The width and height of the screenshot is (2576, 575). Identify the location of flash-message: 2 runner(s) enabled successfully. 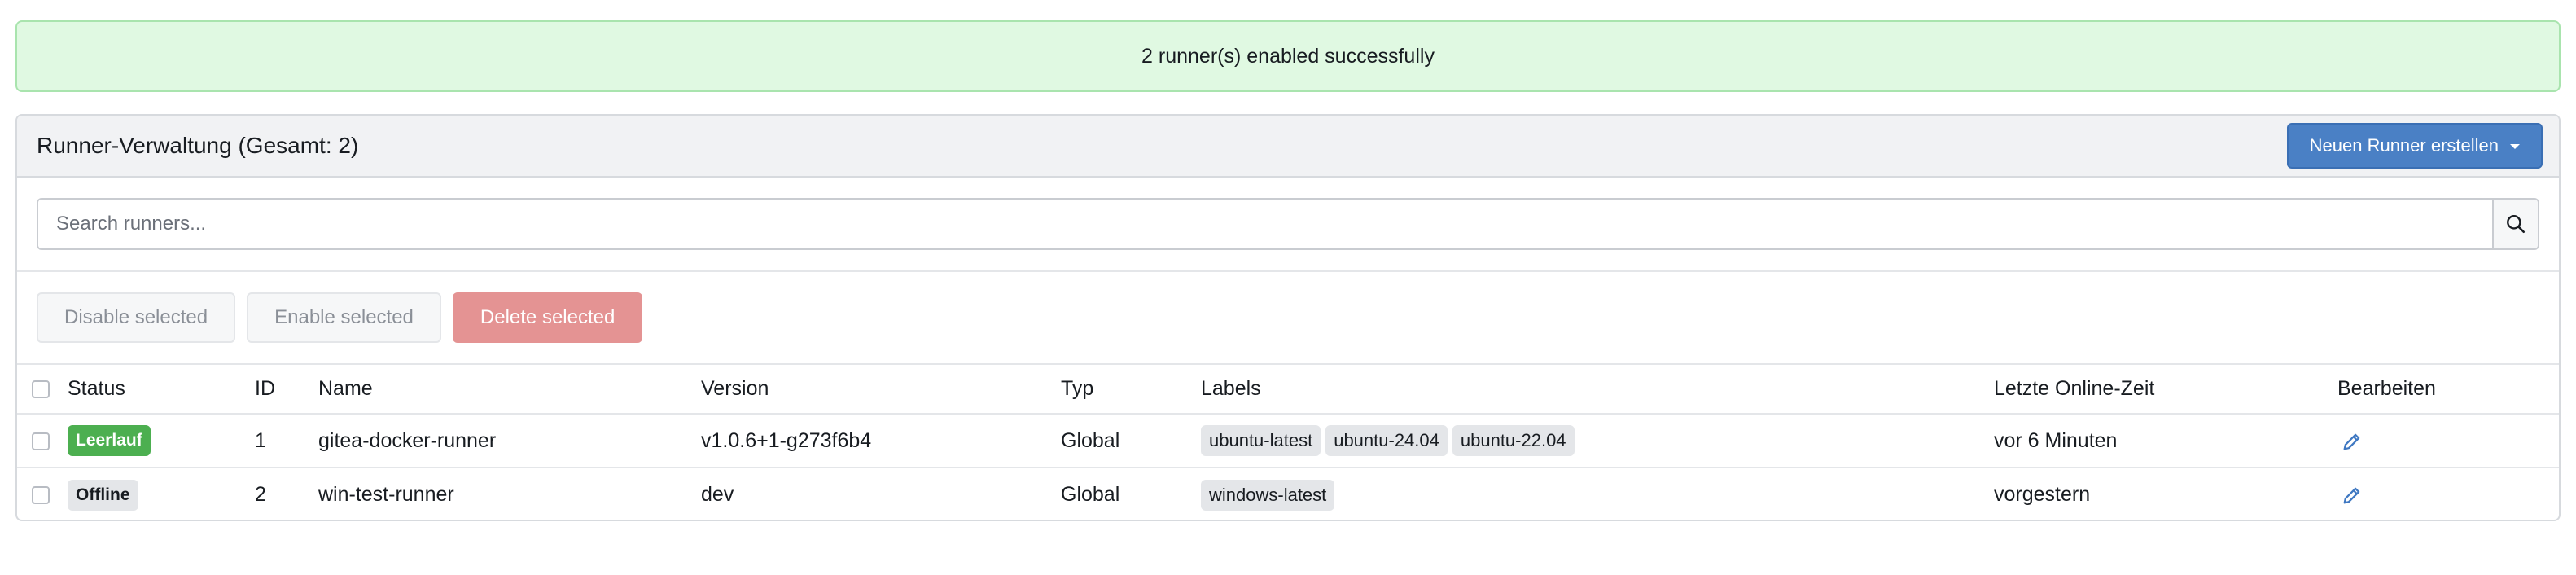
(1288, 56).